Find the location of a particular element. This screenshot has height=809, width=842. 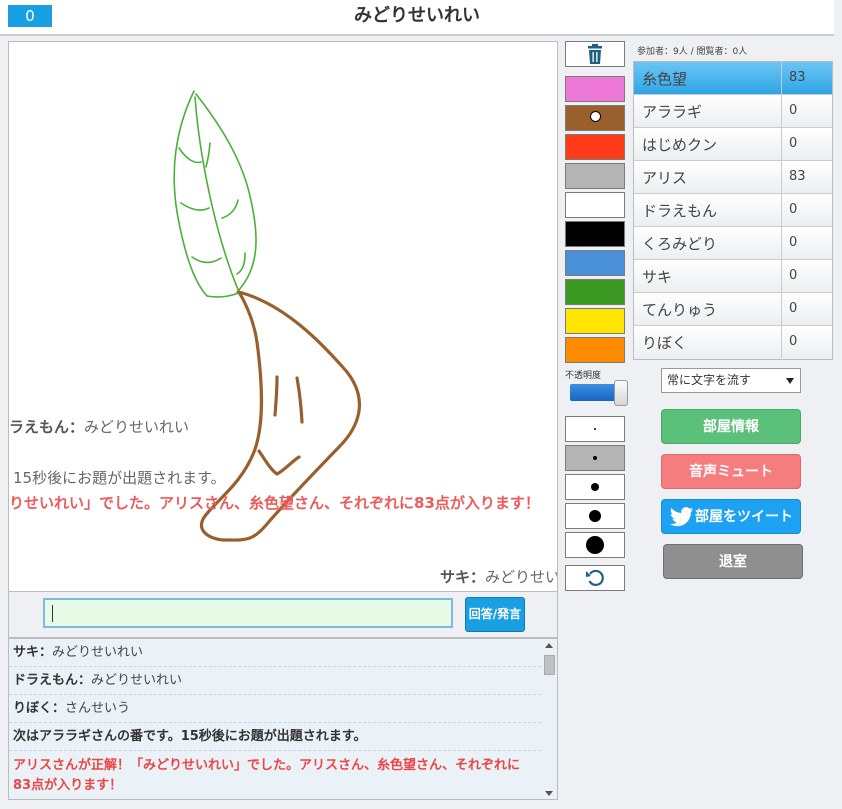

tweet-room-button: 部屋をツイート is located at coordinates (731, 516).